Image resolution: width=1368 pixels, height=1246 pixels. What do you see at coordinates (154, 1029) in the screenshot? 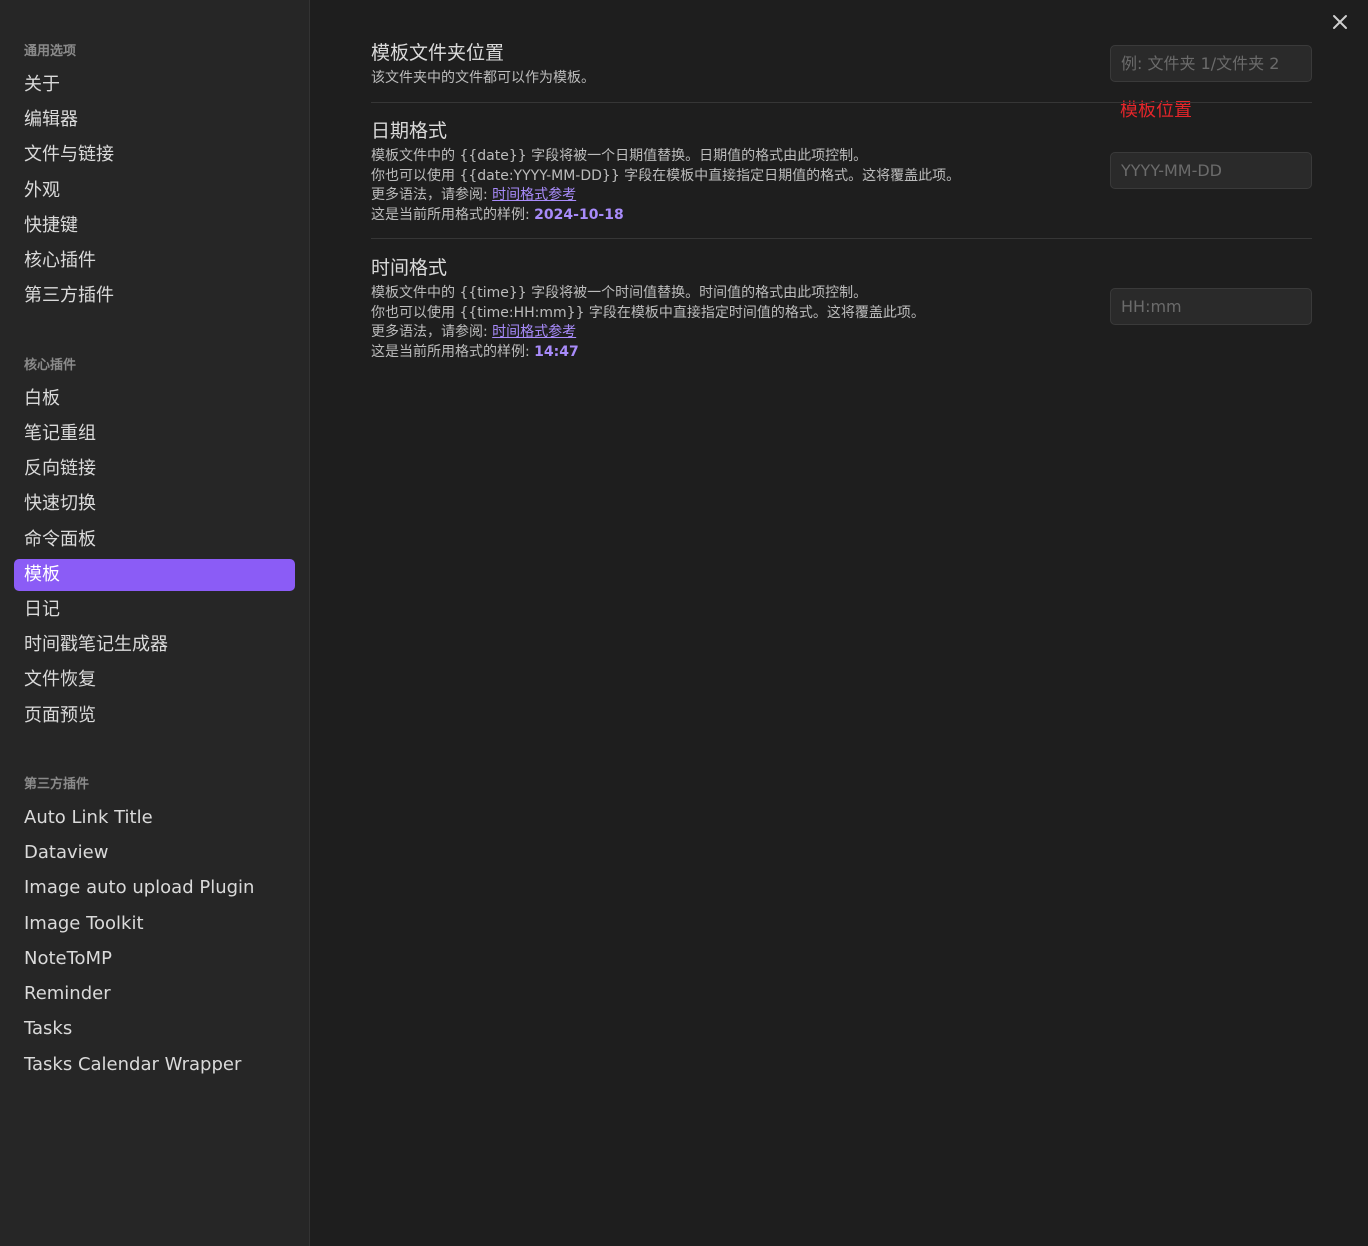
I see `sidebar-item-tasks: Tasks` at bounding box center [154, 1029].